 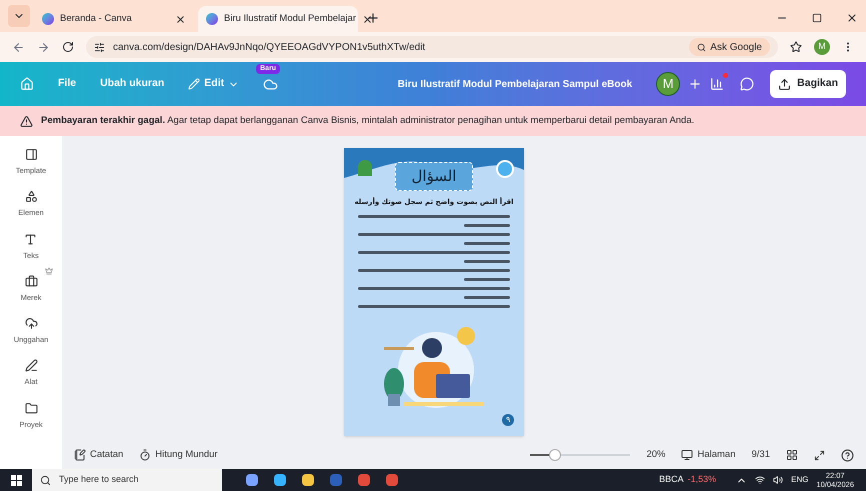 I want to click on language-indicator: ENG, so click(x=799, y=480).